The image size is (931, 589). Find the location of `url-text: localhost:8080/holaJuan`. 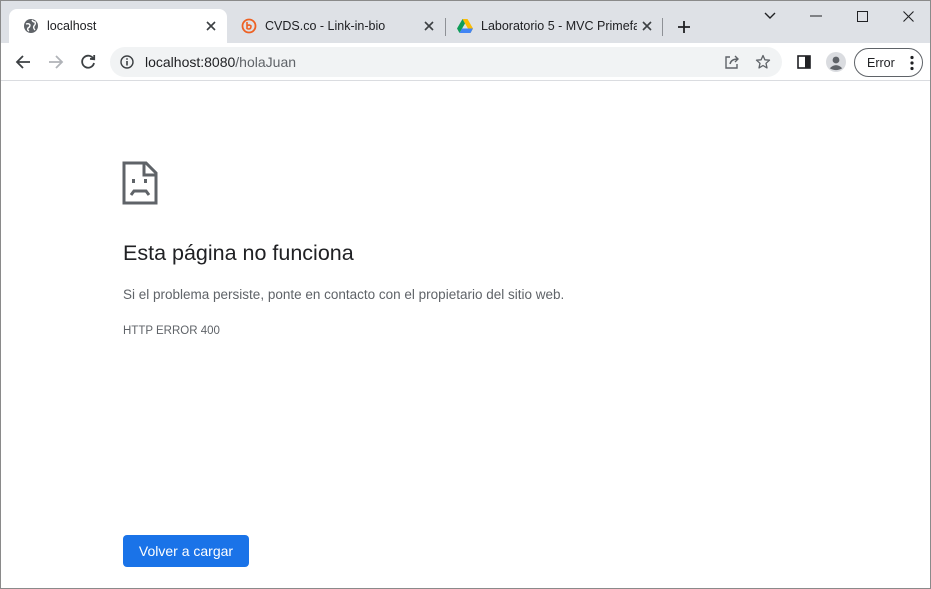

url-text: localhost:8080/holaJuan is located at coordinates (220, 62).